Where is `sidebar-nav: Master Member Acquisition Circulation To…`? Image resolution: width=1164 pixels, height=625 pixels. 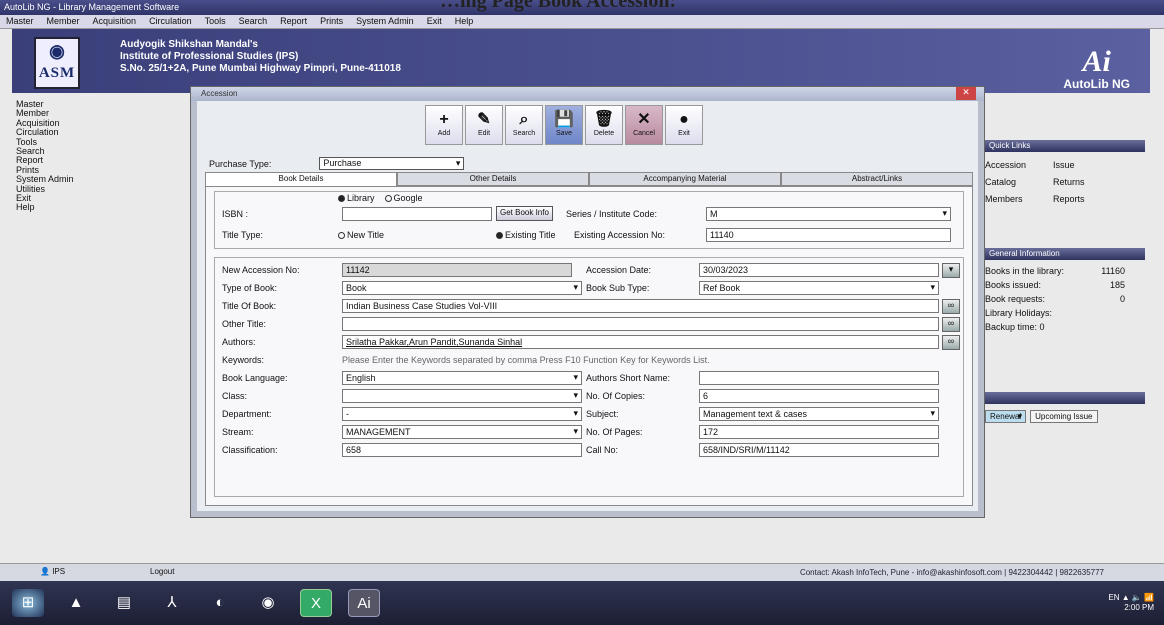
sidebar-nav: Master Member Acquisition Circulation To… is located at coordinates (63, 156).